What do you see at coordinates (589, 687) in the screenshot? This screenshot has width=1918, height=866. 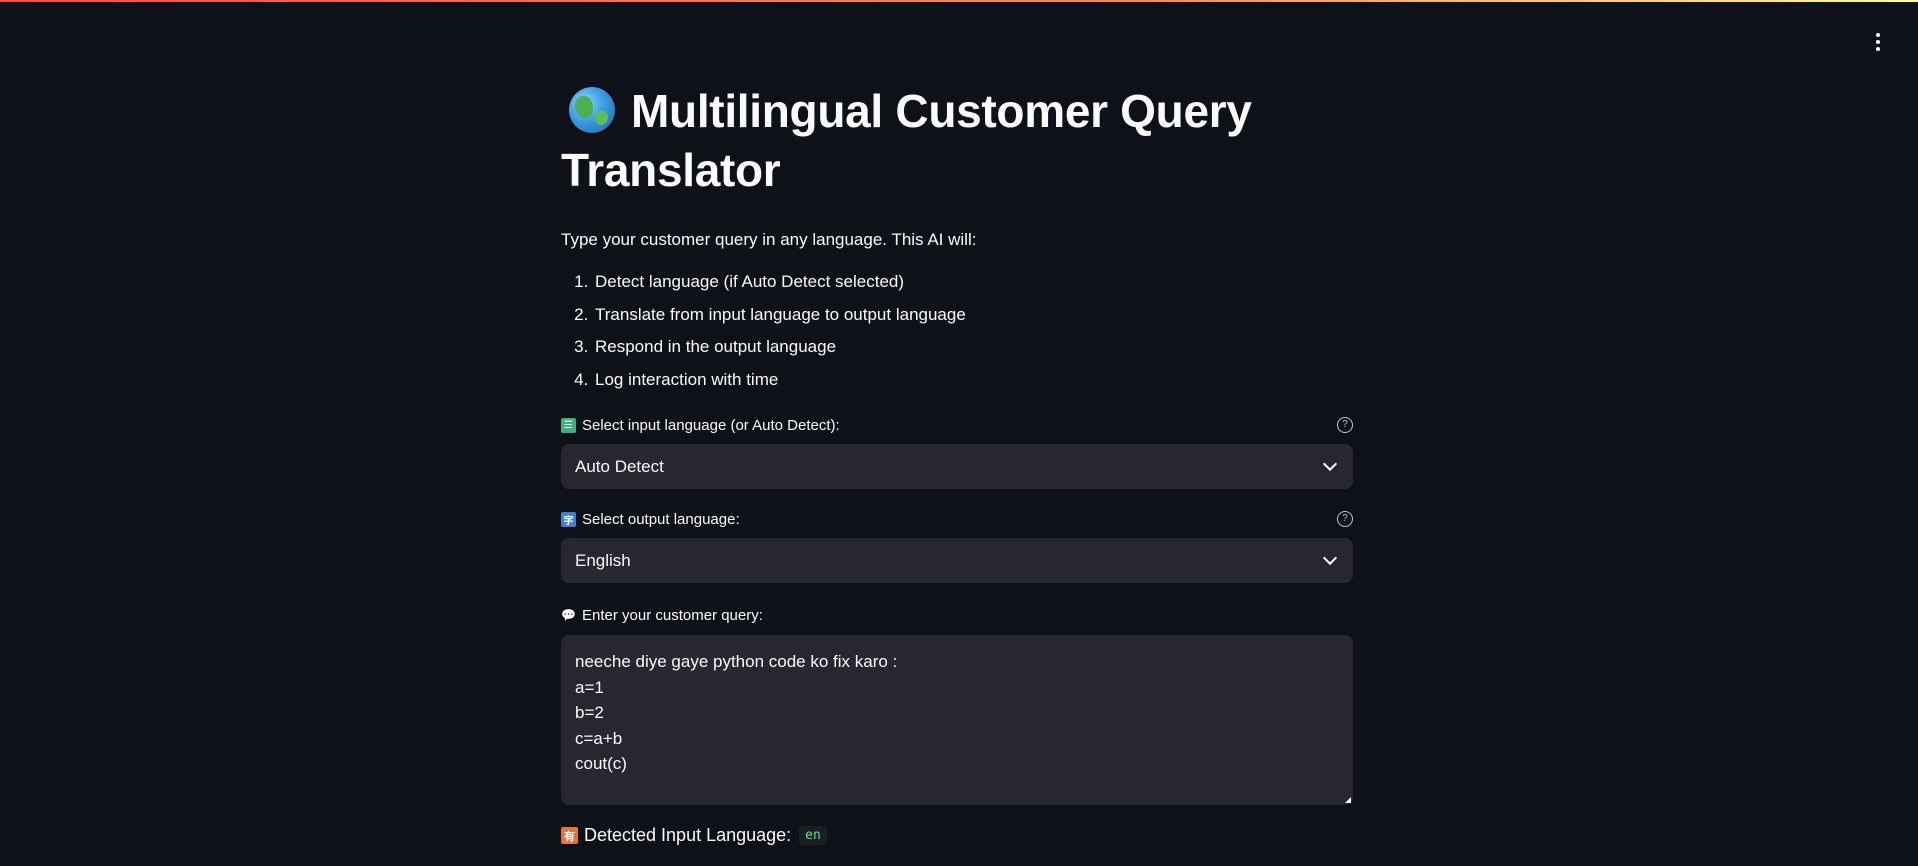 I see `query-line: a=1` at bounding box center [589, 687].